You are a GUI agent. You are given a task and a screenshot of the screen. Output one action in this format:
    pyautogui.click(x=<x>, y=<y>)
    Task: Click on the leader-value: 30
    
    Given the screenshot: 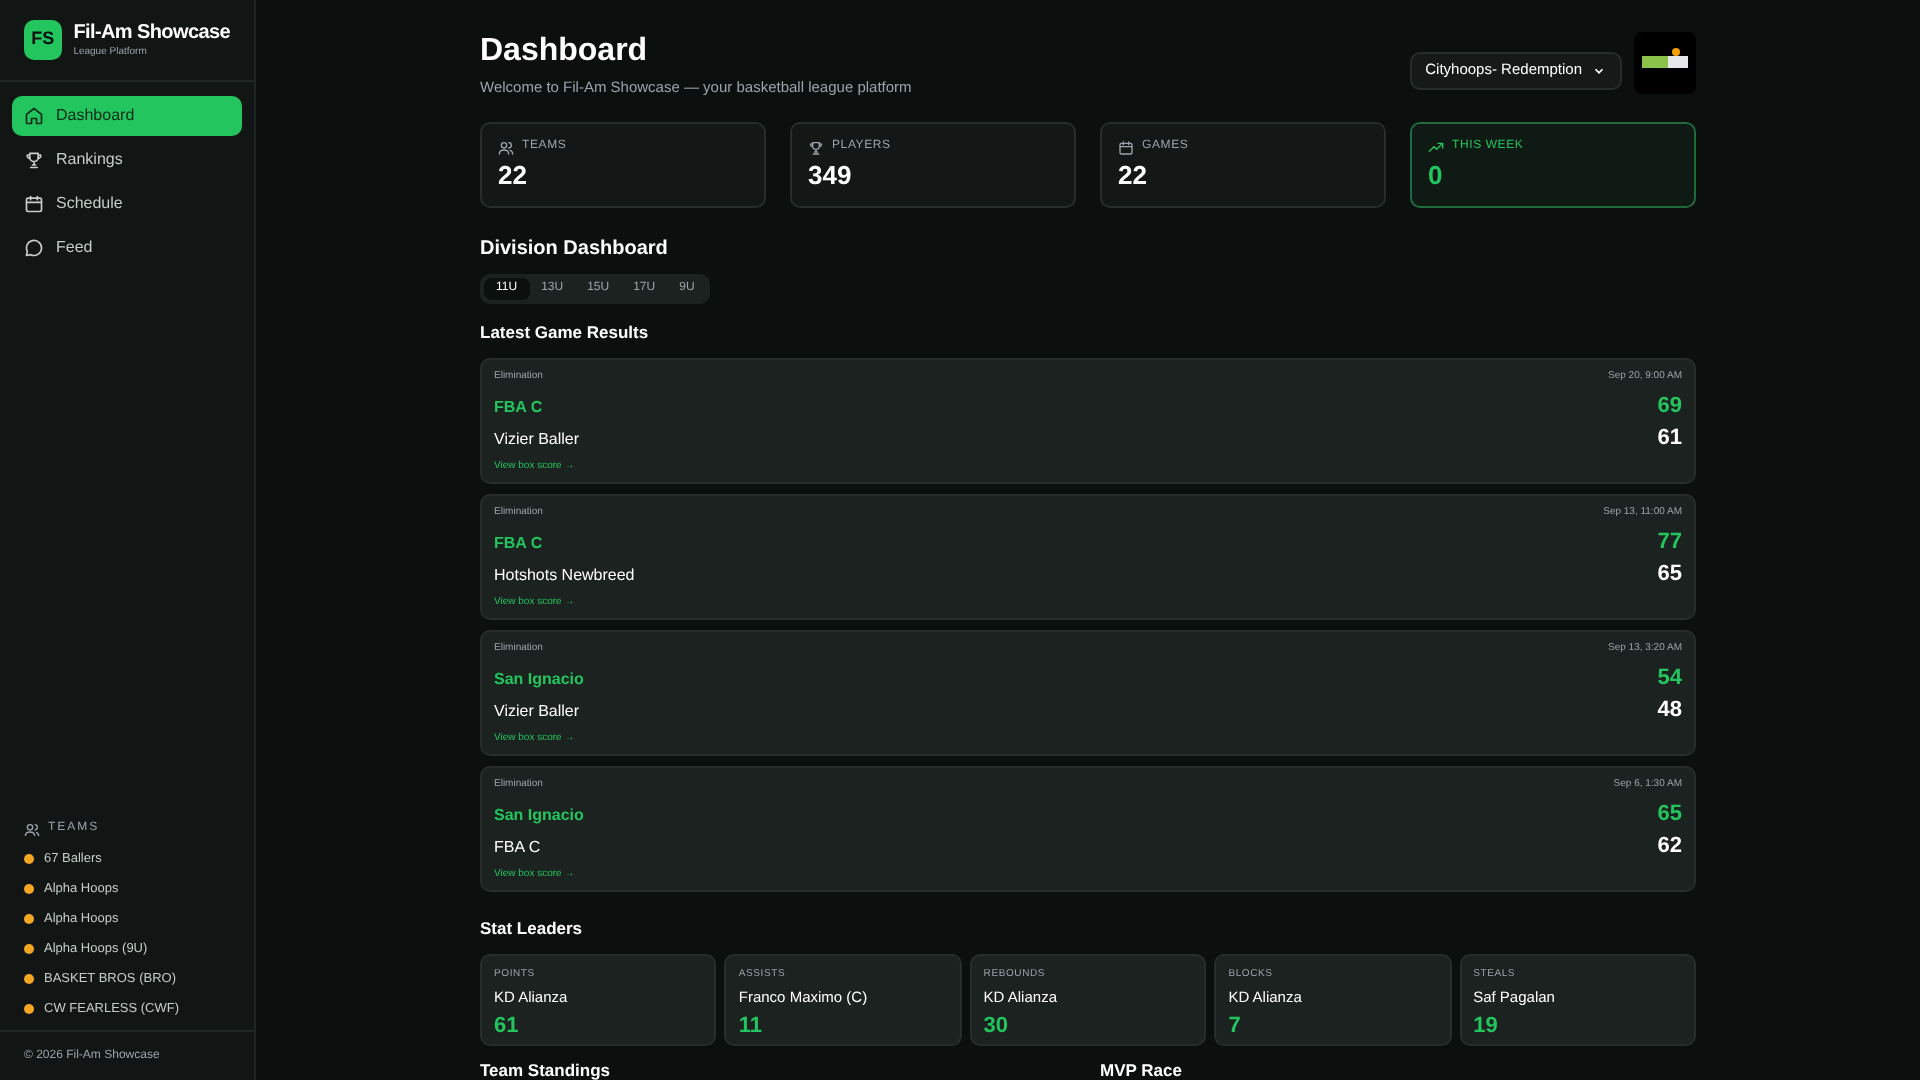 What is the action you would take?
    pyautogui.click(x=997, y=1026)
    